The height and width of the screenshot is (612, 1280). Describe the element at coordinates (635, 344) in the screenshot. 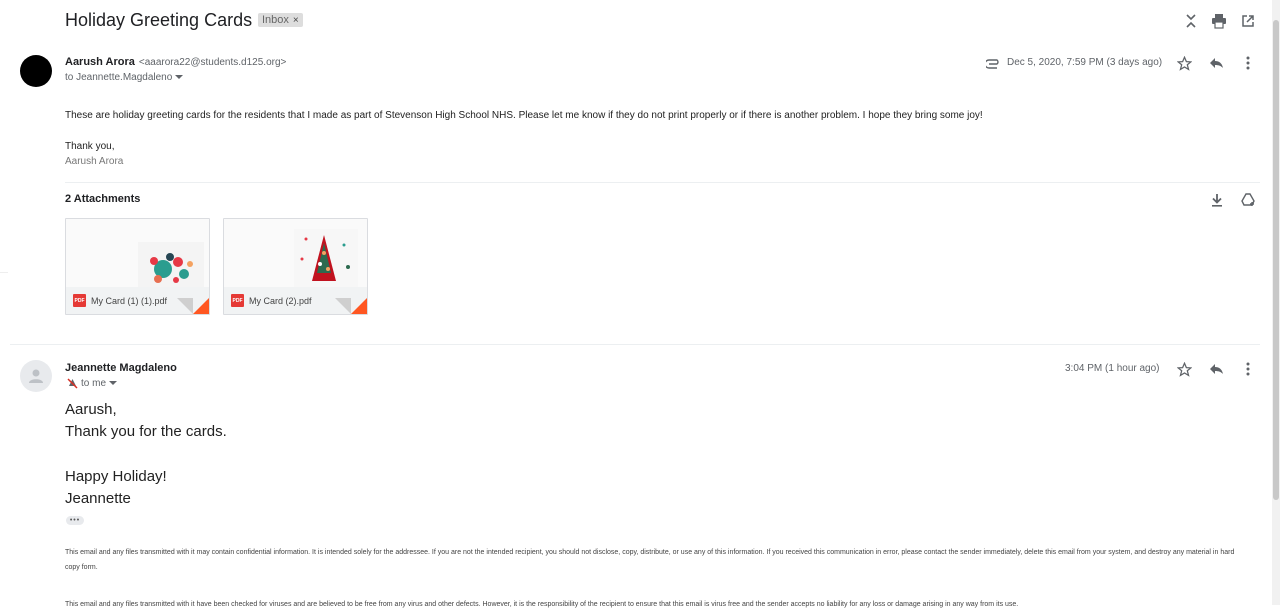

I see `message-divider` at that location.